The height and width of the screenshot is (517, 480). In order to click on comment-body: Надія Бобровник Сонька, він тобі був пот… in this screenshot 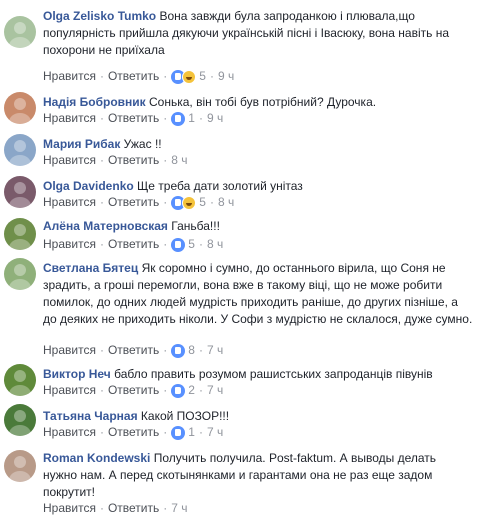, I will do `click(258, 102)`.